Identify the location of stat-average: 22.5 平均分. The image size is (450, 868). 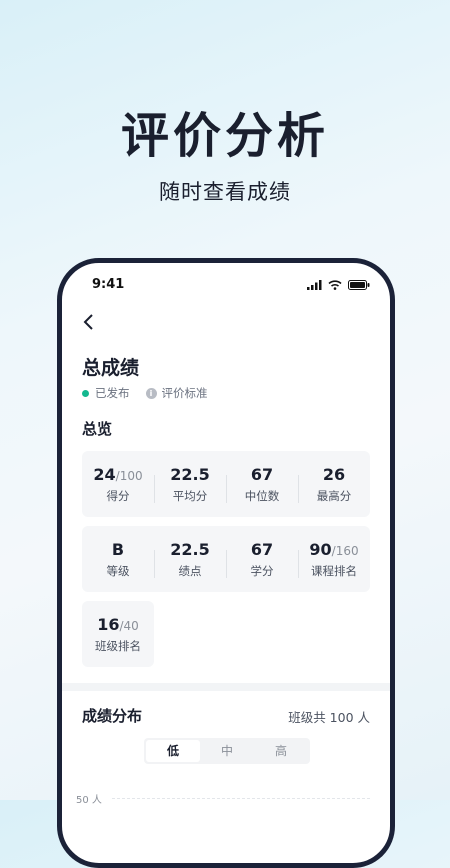
(190, 484).